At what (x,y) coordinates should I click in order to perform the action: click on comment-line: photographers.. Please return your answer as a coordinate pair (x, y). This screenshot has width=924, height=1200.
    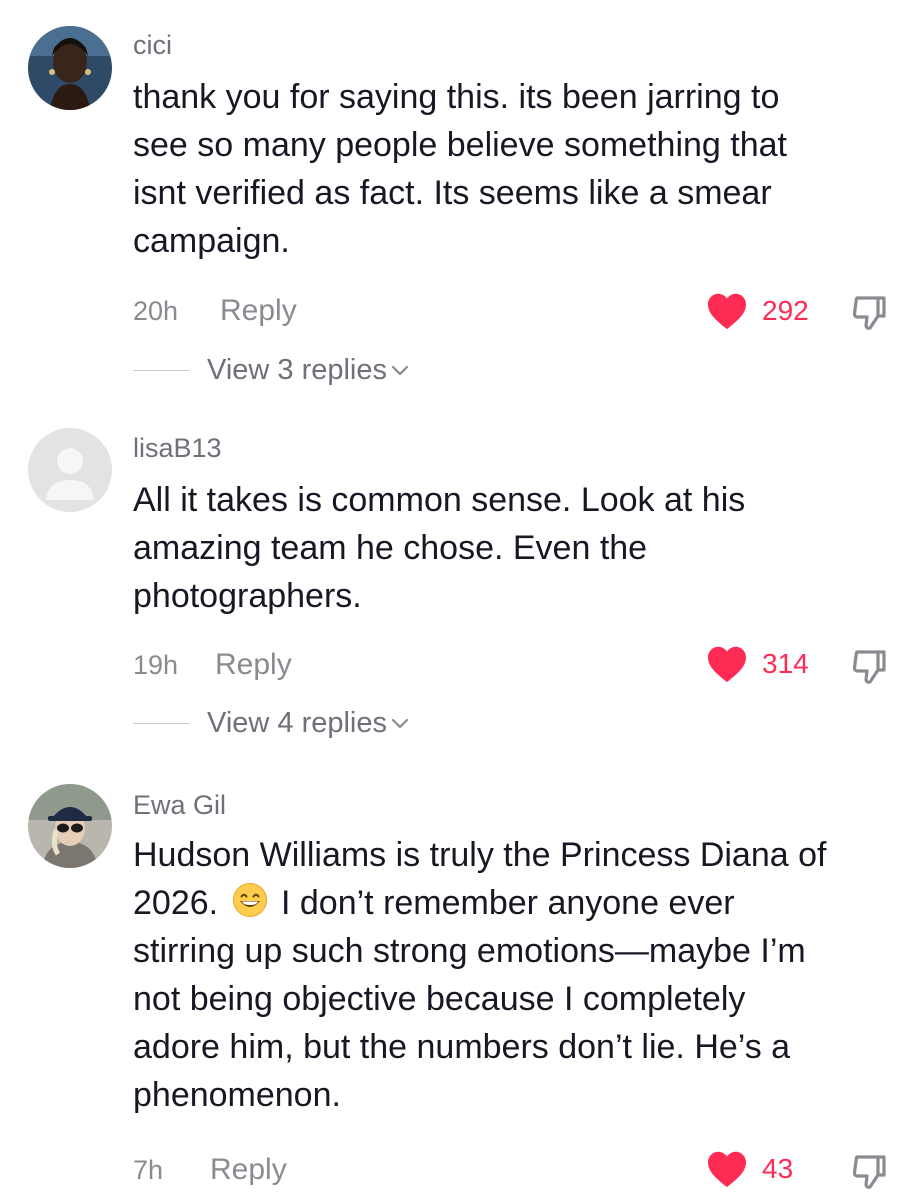
    Looking at the image, I should click on (247, 596).